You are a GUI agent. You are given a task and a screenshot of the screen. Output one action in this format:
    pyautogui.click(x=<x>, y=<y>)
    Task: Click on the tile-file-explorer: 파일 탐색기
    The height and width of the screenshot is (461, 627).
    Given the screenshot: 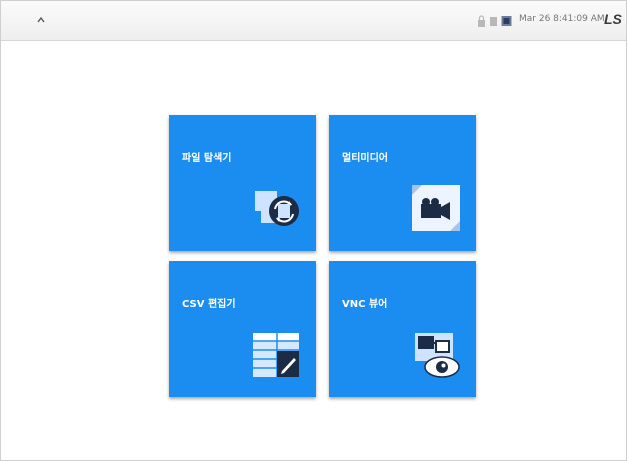 What is the action you would take?
    pyautogui.click(x=242, y=183)
    